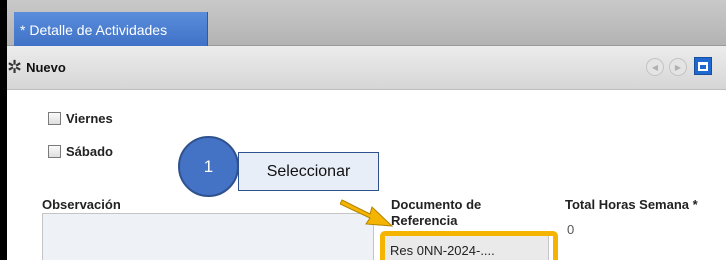 Image resolution: width=726 pixels, height=260 pixels. What do you see at coordinates (81, 204) in the screenshot?
I see `observation-label: Observación` at bounding box center [81, 204].